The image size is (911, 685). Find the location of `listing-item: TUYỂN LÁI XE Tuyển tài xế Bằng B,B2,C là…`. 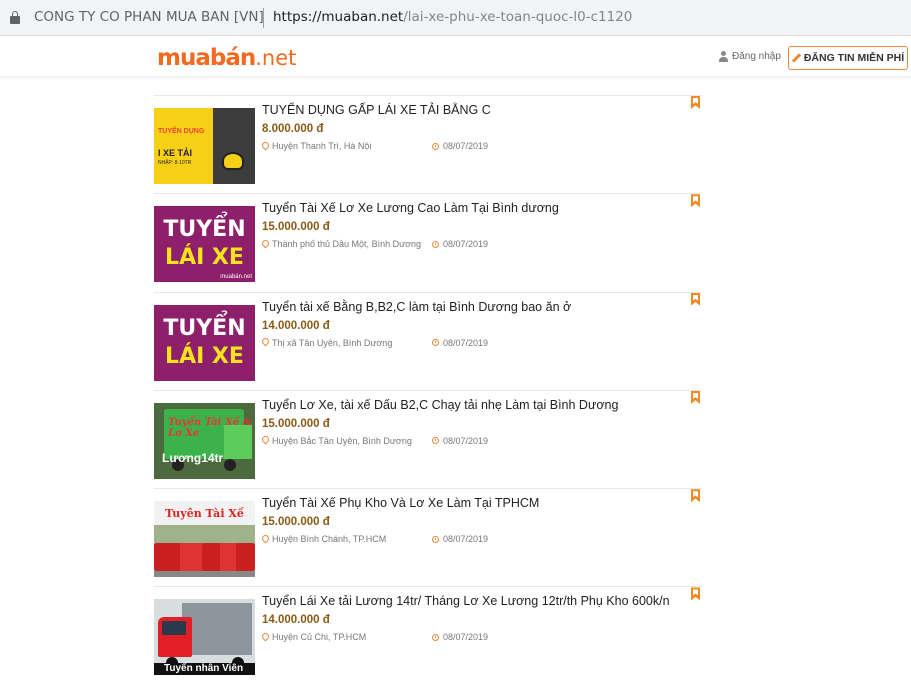

listing-item: TUYỂN LÁI XE Tuyển tài xế Bằng B,B2,C là… is located at coordinates (428, 340).